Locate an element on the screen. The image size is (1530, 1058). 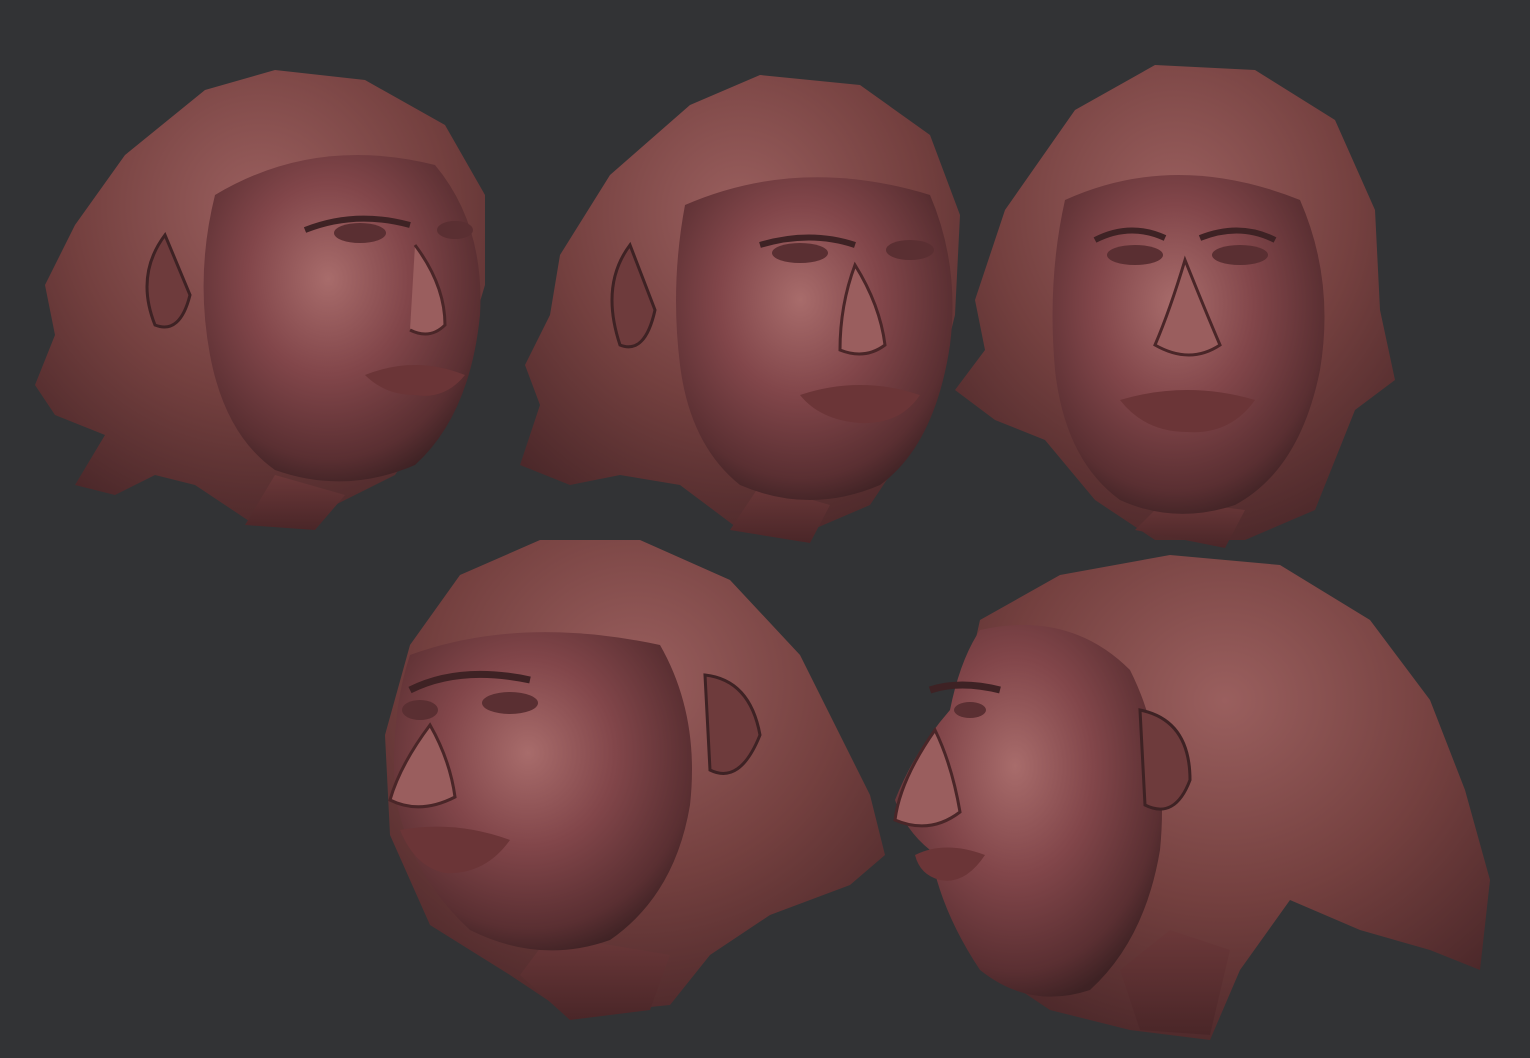
head-render-front is located at coordinates (1177, 305).